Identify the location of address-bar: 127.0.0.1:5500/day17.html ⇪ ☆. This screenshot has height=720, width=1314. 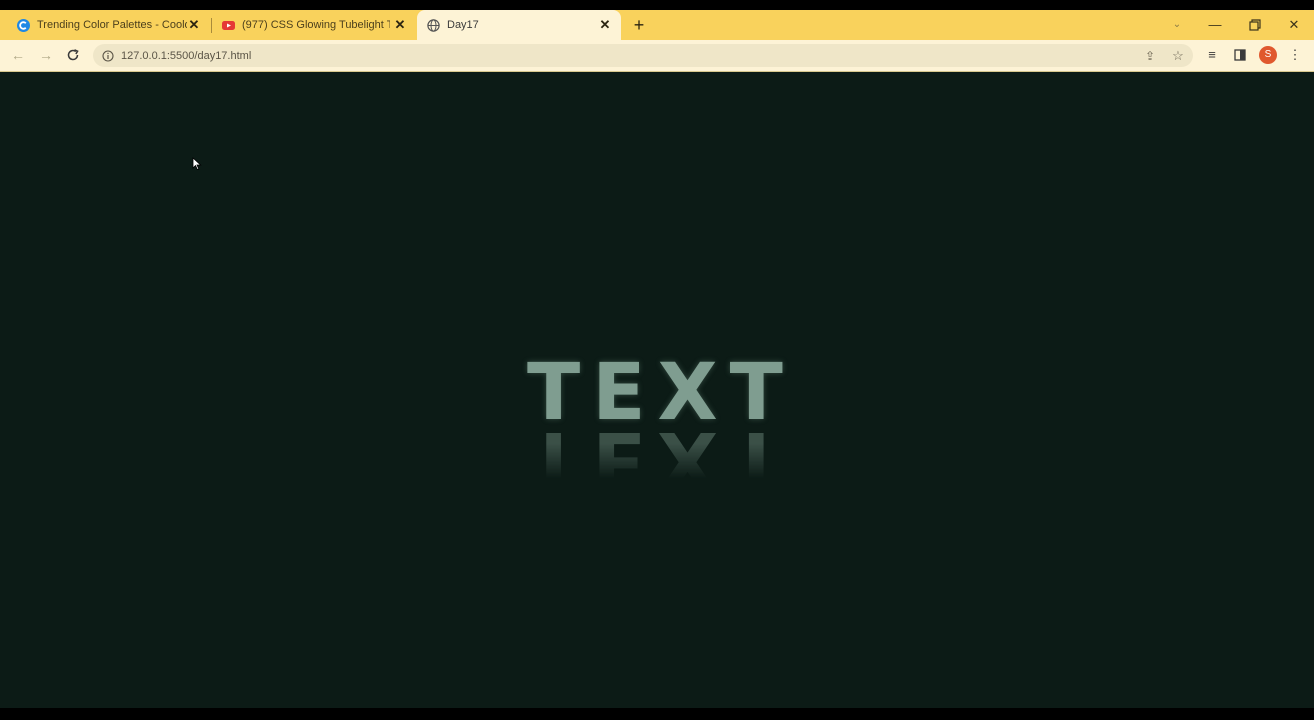
(643, 55).